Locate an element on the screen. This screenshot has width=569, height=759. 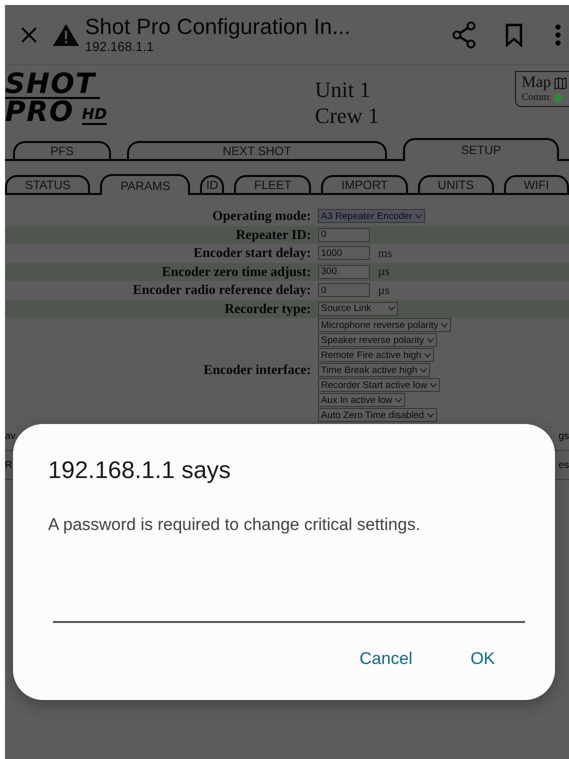
logo-badge: HD is located at coordinates (94, 115).